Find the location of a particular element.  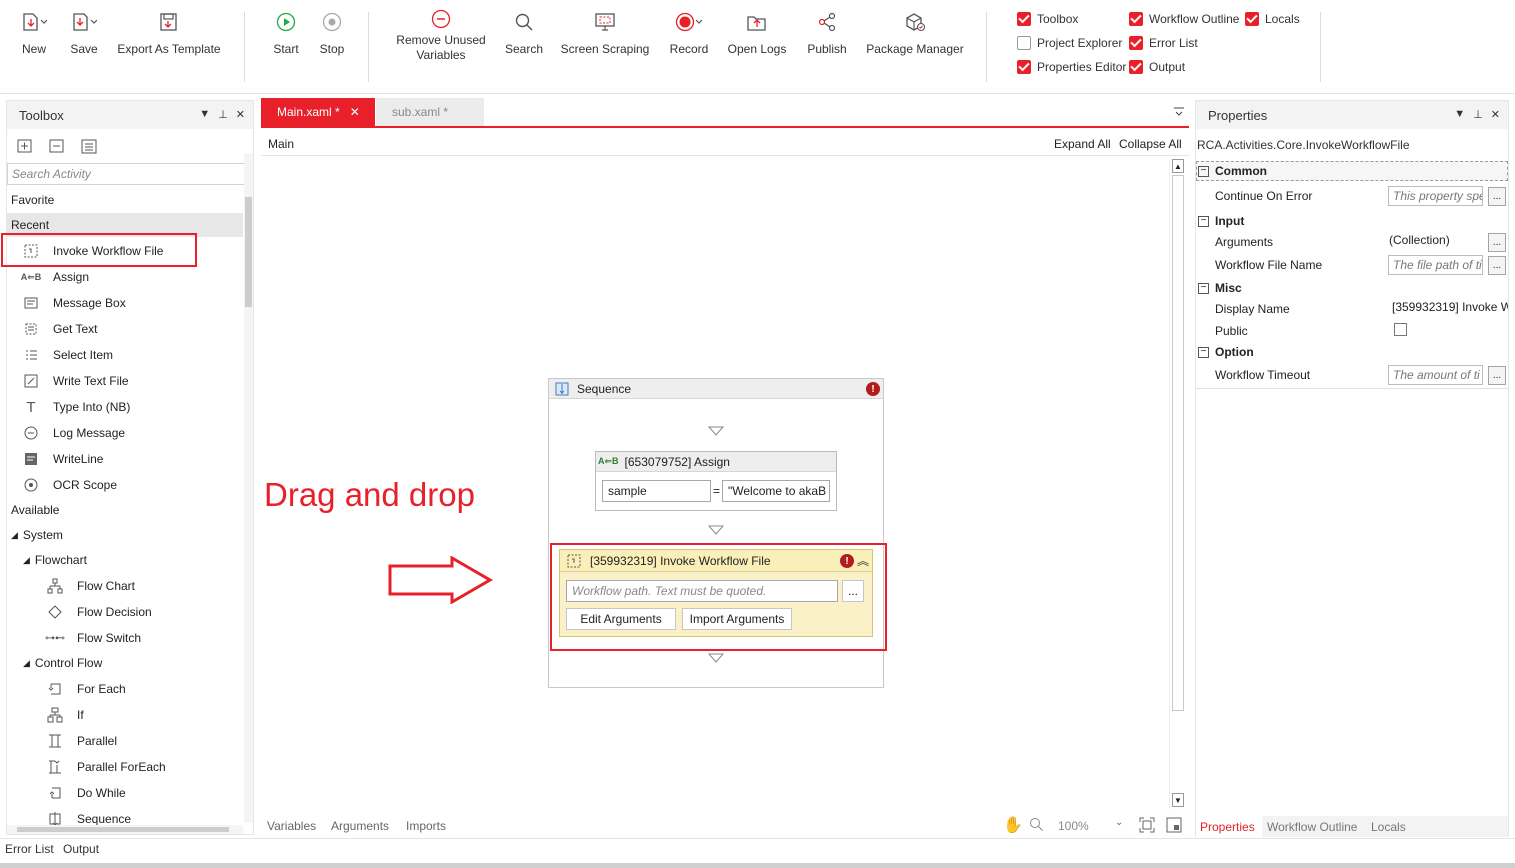

sequence-header: Sequence ! is located at coordinates (716, 389).